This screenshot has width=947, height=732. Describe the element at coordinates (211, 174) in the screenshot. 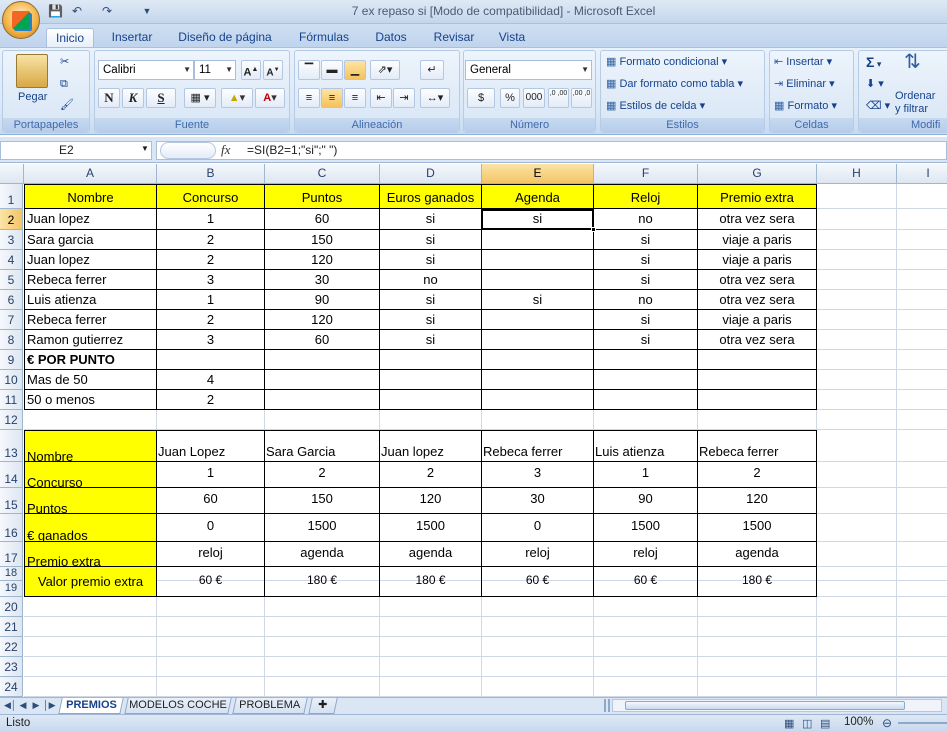

I see `column-header-b: B` at that location.